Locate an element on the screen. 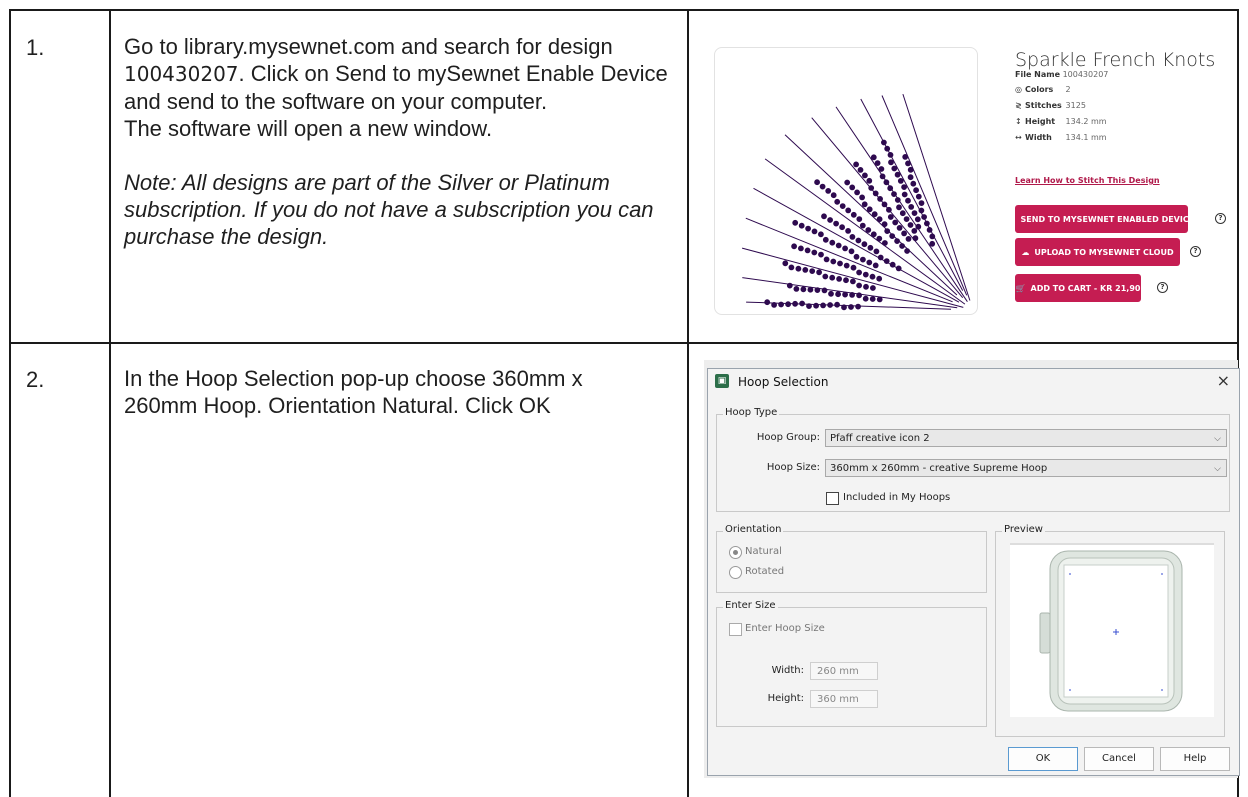 This screenshot has height=797, width=1248. hoop-group-select: Pfaff creative icon 2 ⌵ is located at coordinates (1026, 438).